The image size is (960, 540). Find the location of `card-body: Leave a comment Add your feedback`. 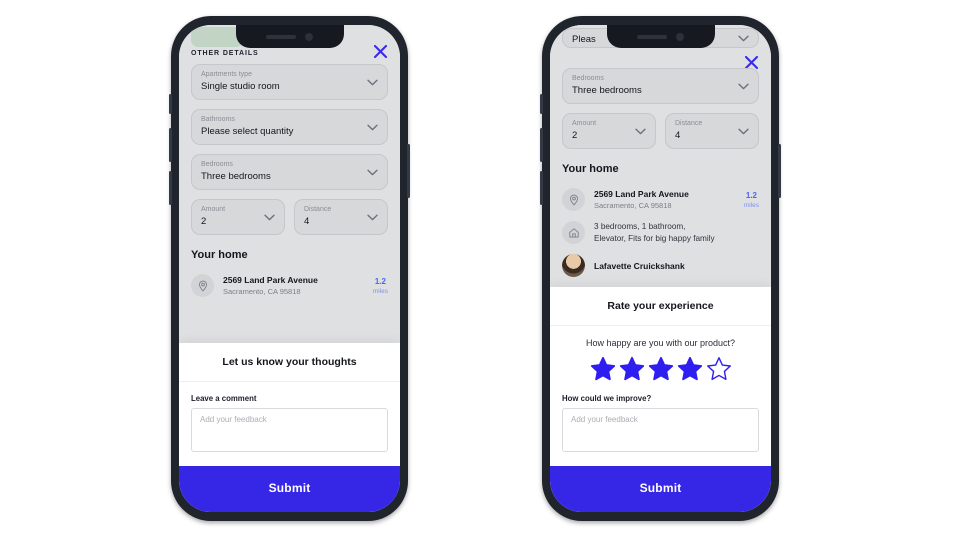

card-body: Leave a comment Add your feedback is located at coordinates (289, 424).